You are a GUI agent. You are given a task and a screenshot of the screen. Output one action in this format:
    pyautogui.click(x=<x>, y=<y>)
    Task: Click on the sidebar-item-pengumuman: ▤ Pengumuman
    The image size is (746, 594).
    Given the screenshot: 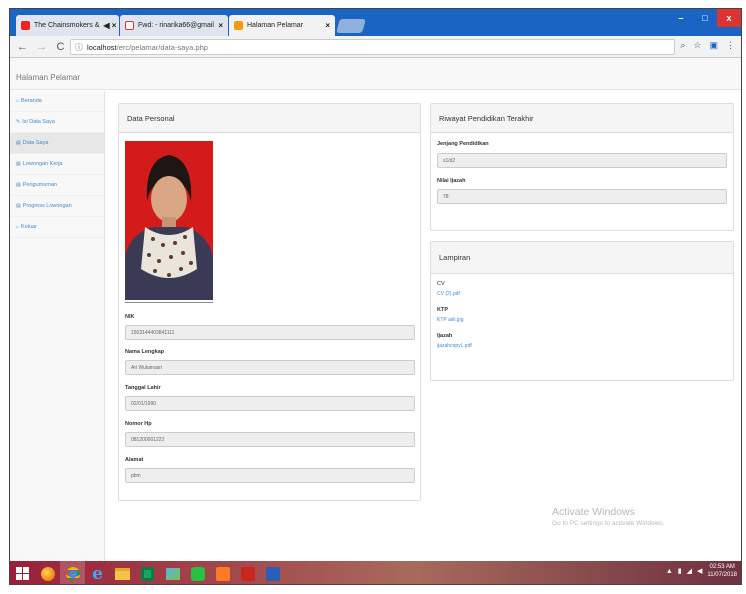 What is the action you would take?
    pyautogui.click(x=57, y=185)
    